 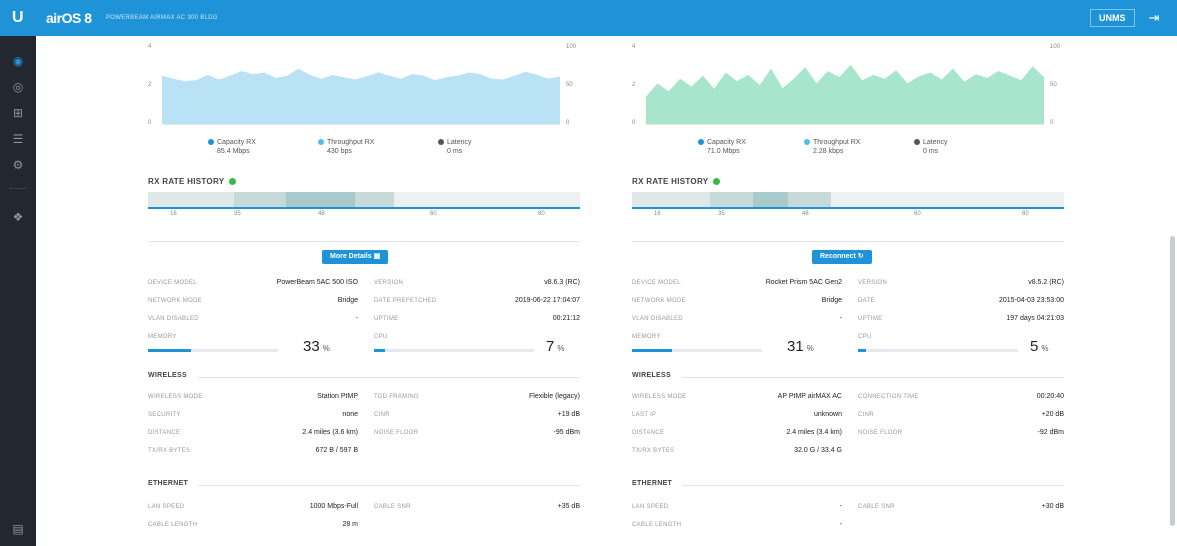 What do you see at coordinates (69, 18) in the screenshot?
I see `brand-name: airOS 8` at bounding box center [69, 18].